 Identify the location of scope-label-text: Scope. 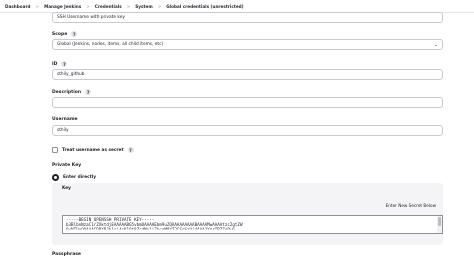
(60, 34).